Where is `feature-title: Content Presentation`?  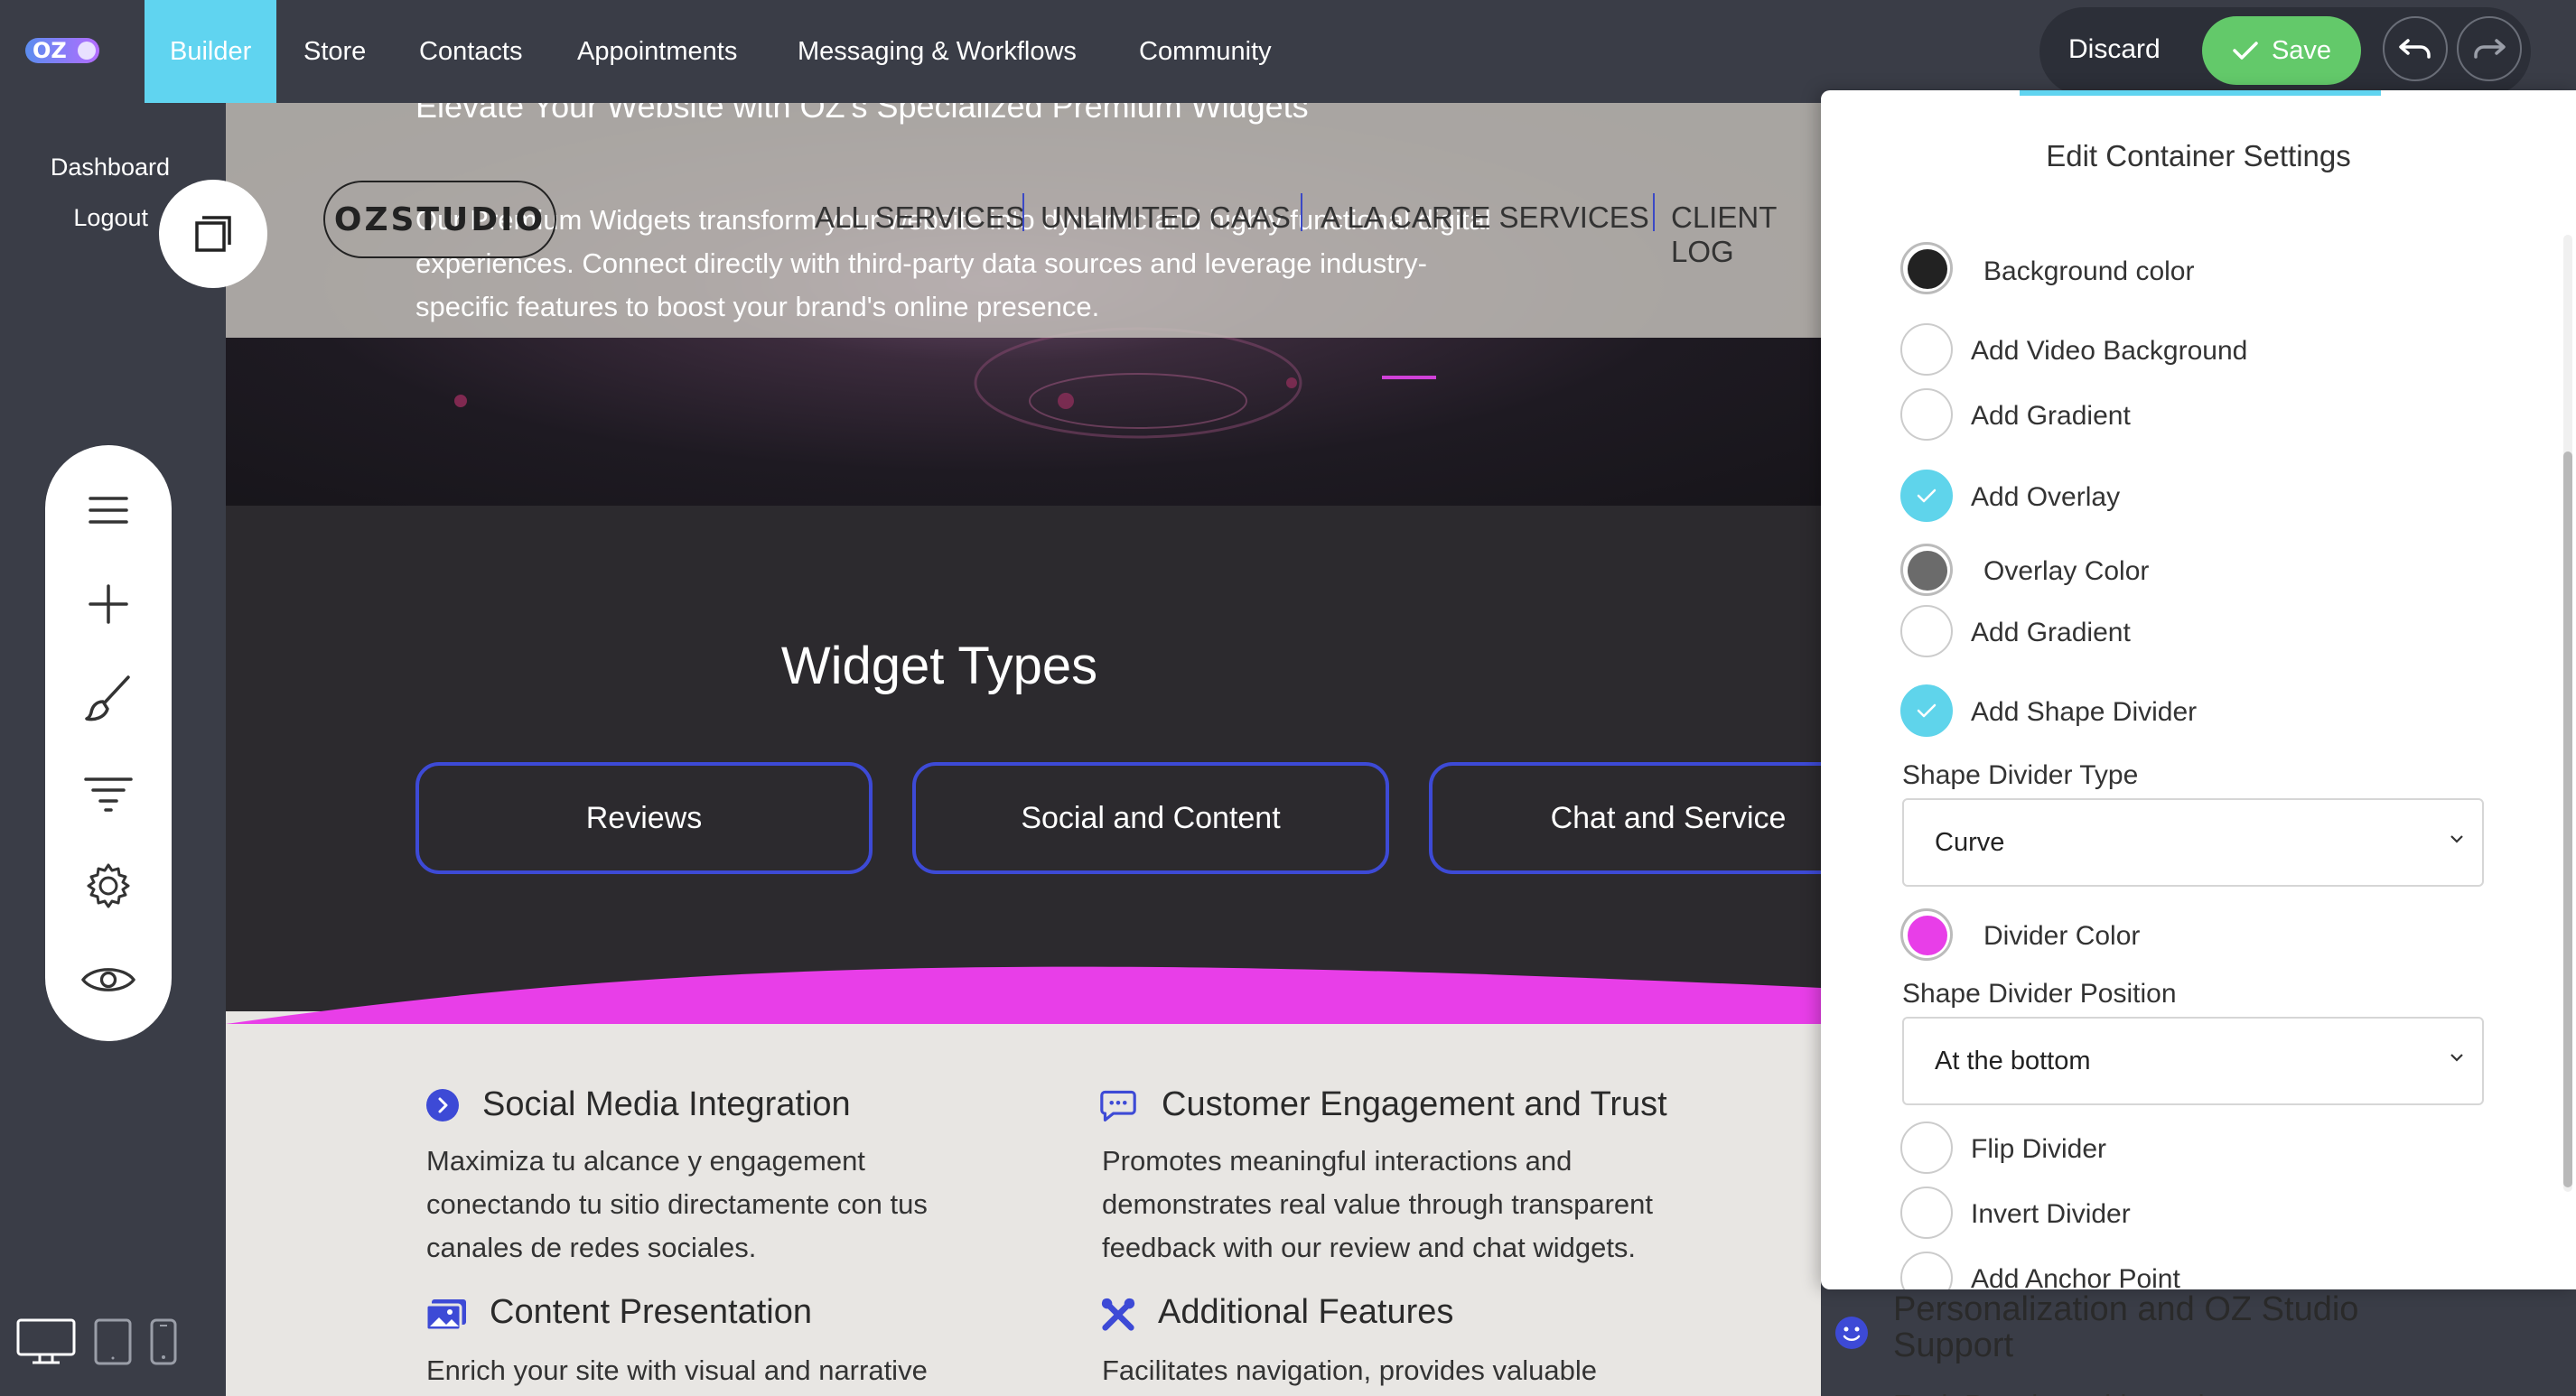
feature-title: Content Presentation is located at coordinates (651, 1312).